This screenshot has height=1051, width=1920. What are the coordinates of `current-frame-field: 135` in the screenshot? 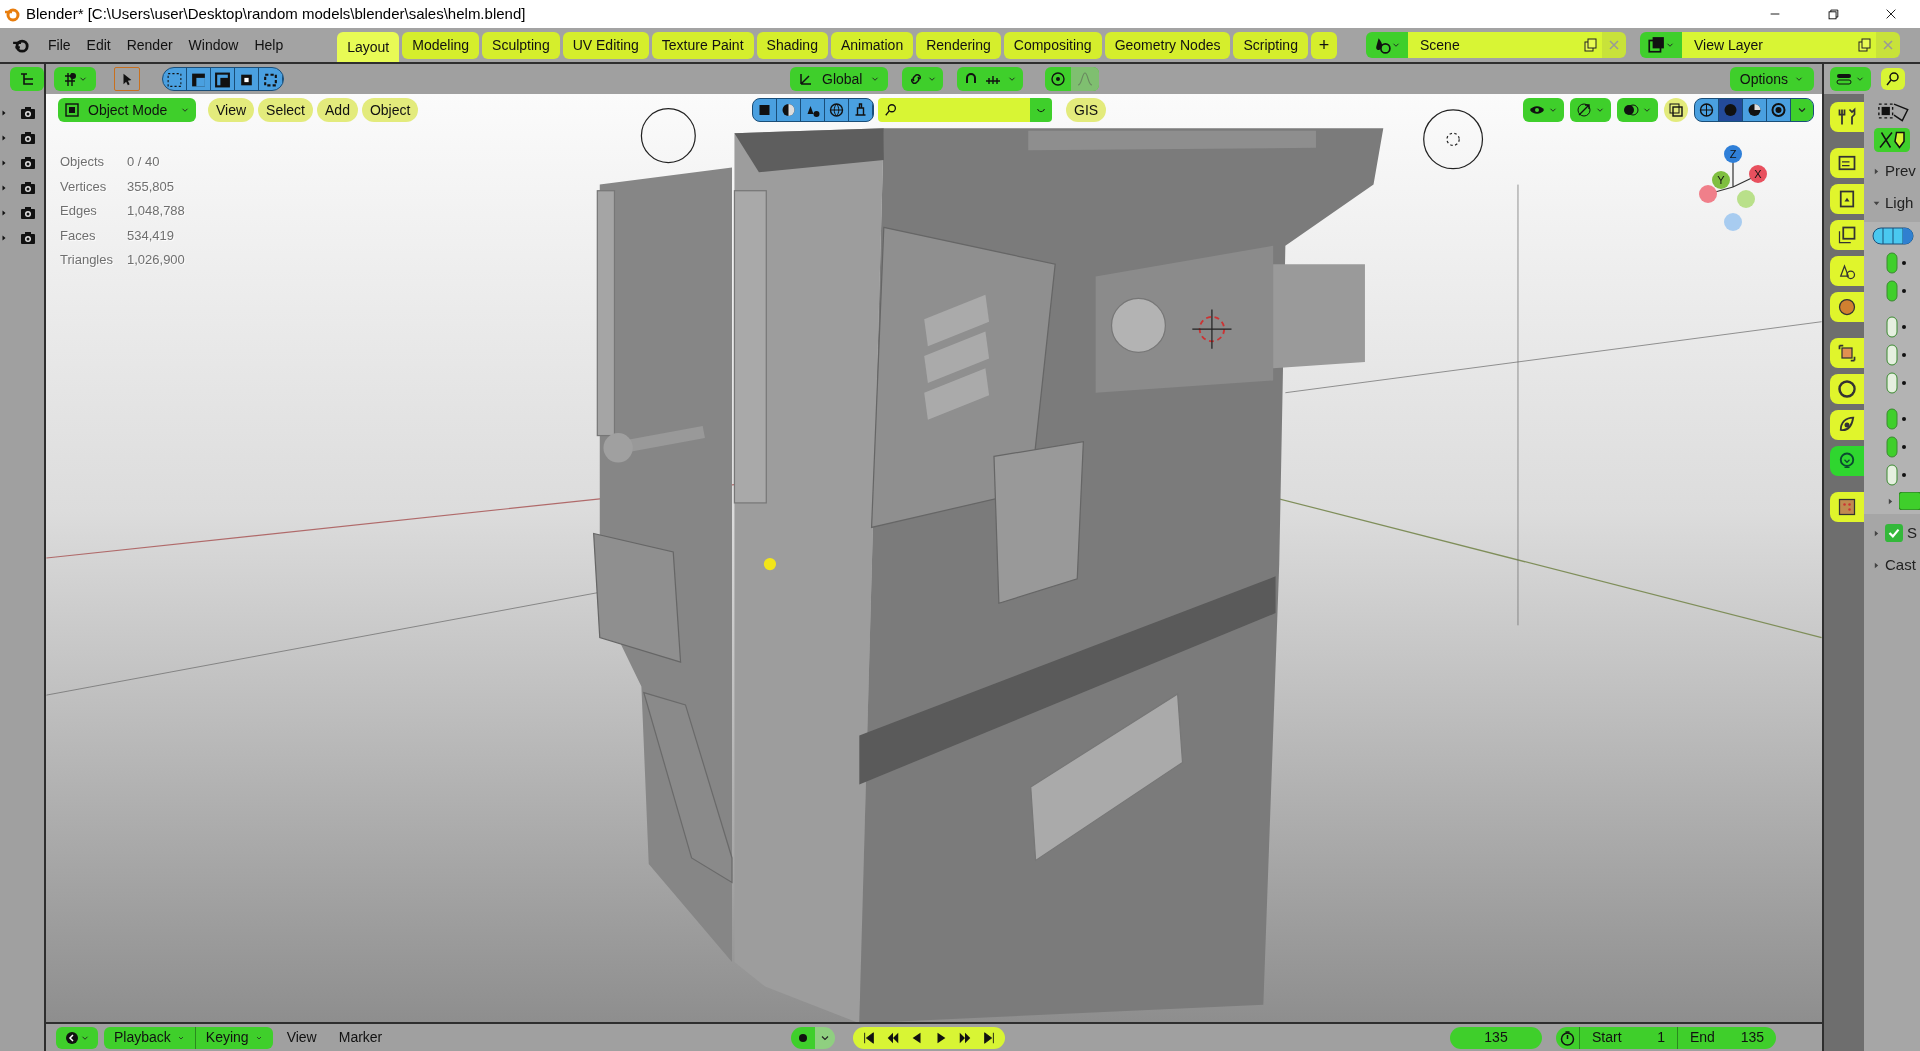 It's located at (1496, 1037).